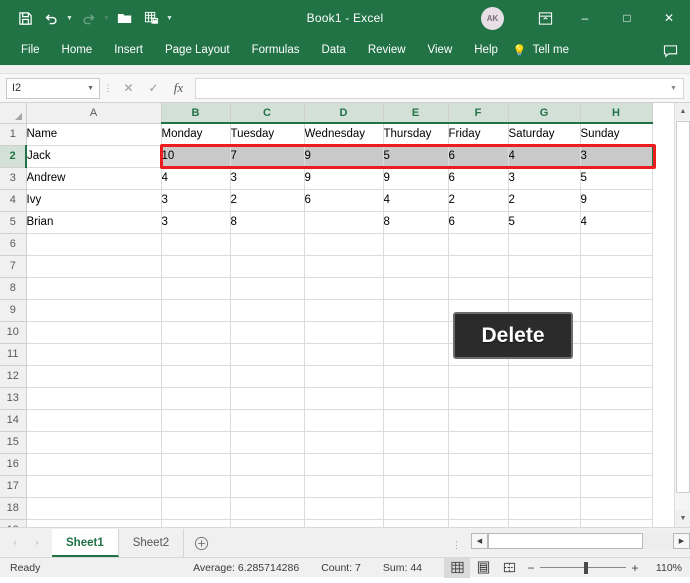 Image resolution: width=690 pixels, height=583 pixels. What do you see at coordinates (544, 398) in the screenshot?
I see `cell-g13` at bounding box center [544, 398].